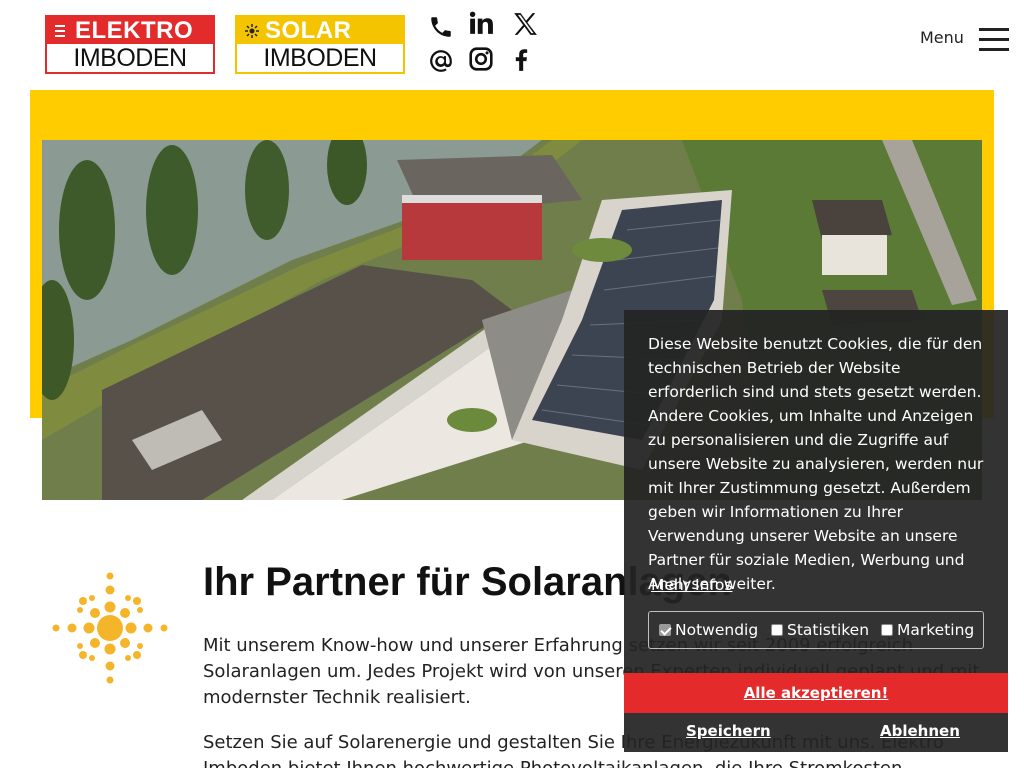 The height and width of the screenshot is (768, 1024). What do you see at coordinates (920, 731) in the screenshot?
I see `reject-button: Ablehnen` at bounding box center [920, 731].